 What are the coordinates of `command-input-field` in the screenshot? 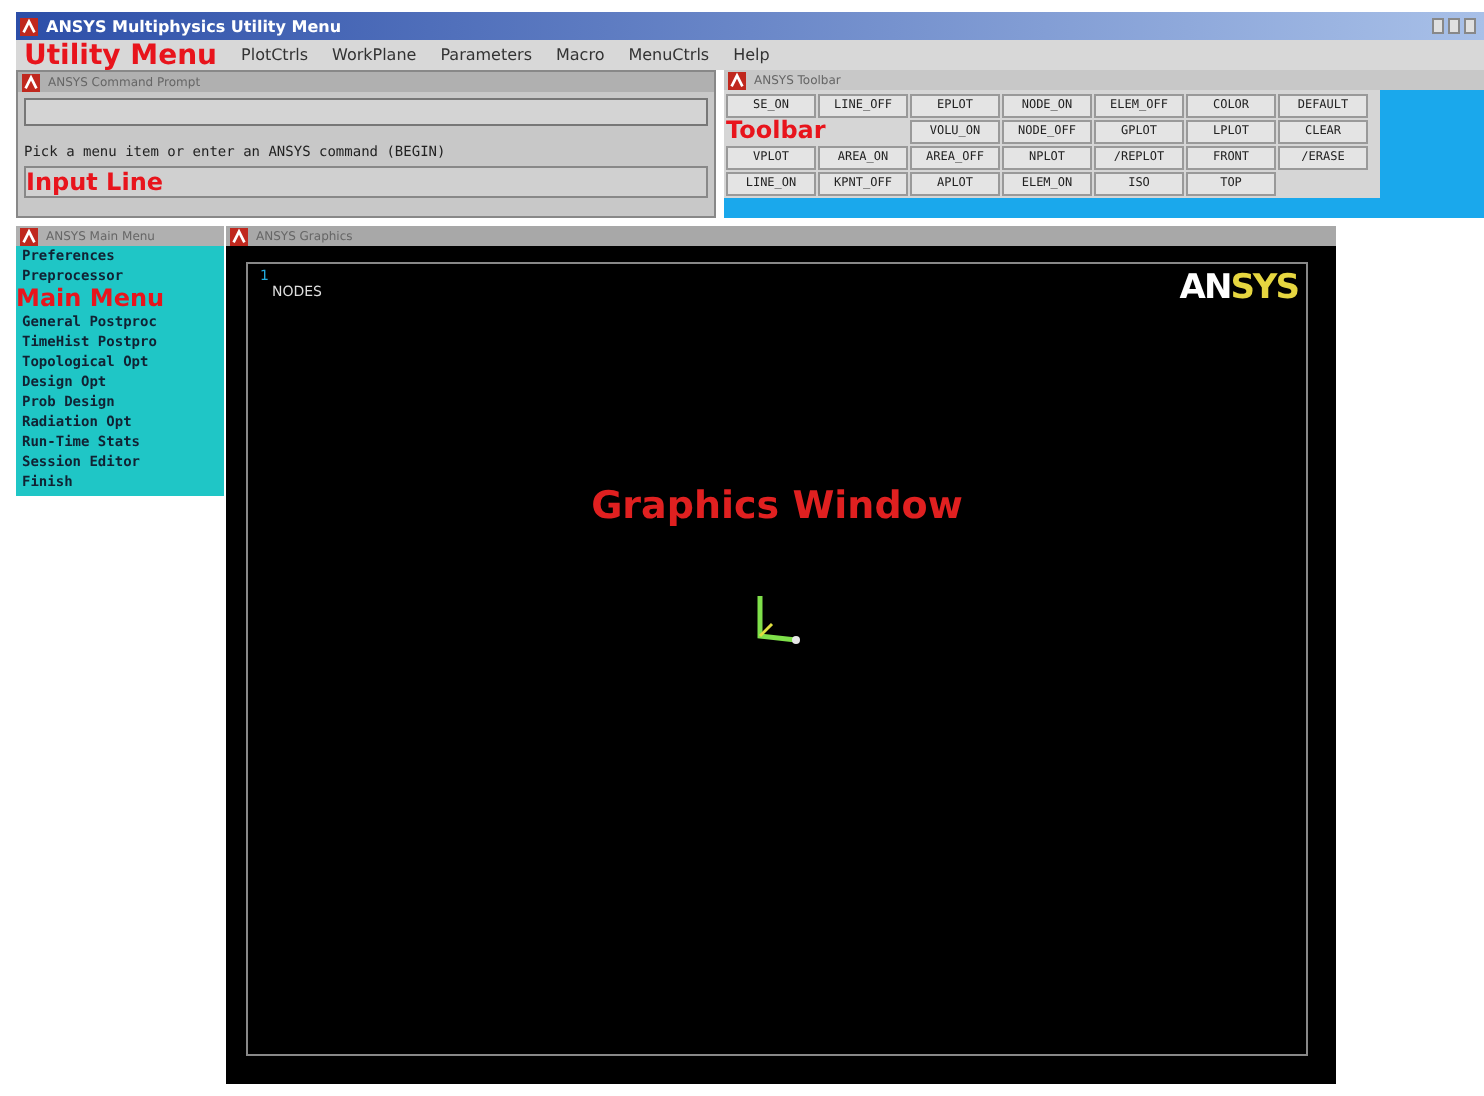 It's located at (366, 112).